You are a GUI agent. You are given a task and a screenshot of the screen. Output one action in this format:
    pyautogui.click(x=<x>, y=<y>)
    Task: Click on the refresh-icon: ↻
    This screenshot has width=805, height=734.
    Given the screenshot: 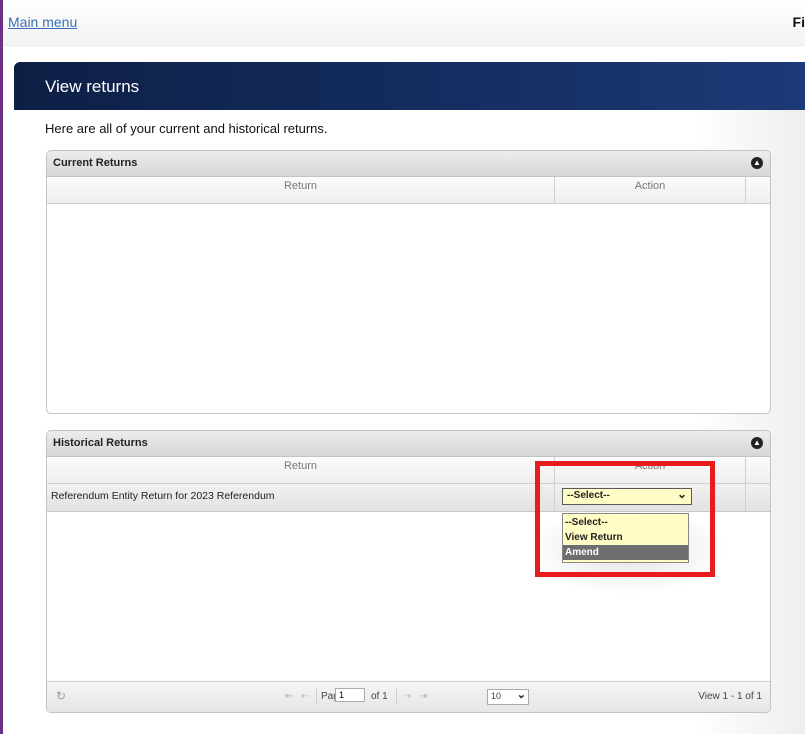 What is the action you would take?
    pyautogui.click(x=61, y=696)
    